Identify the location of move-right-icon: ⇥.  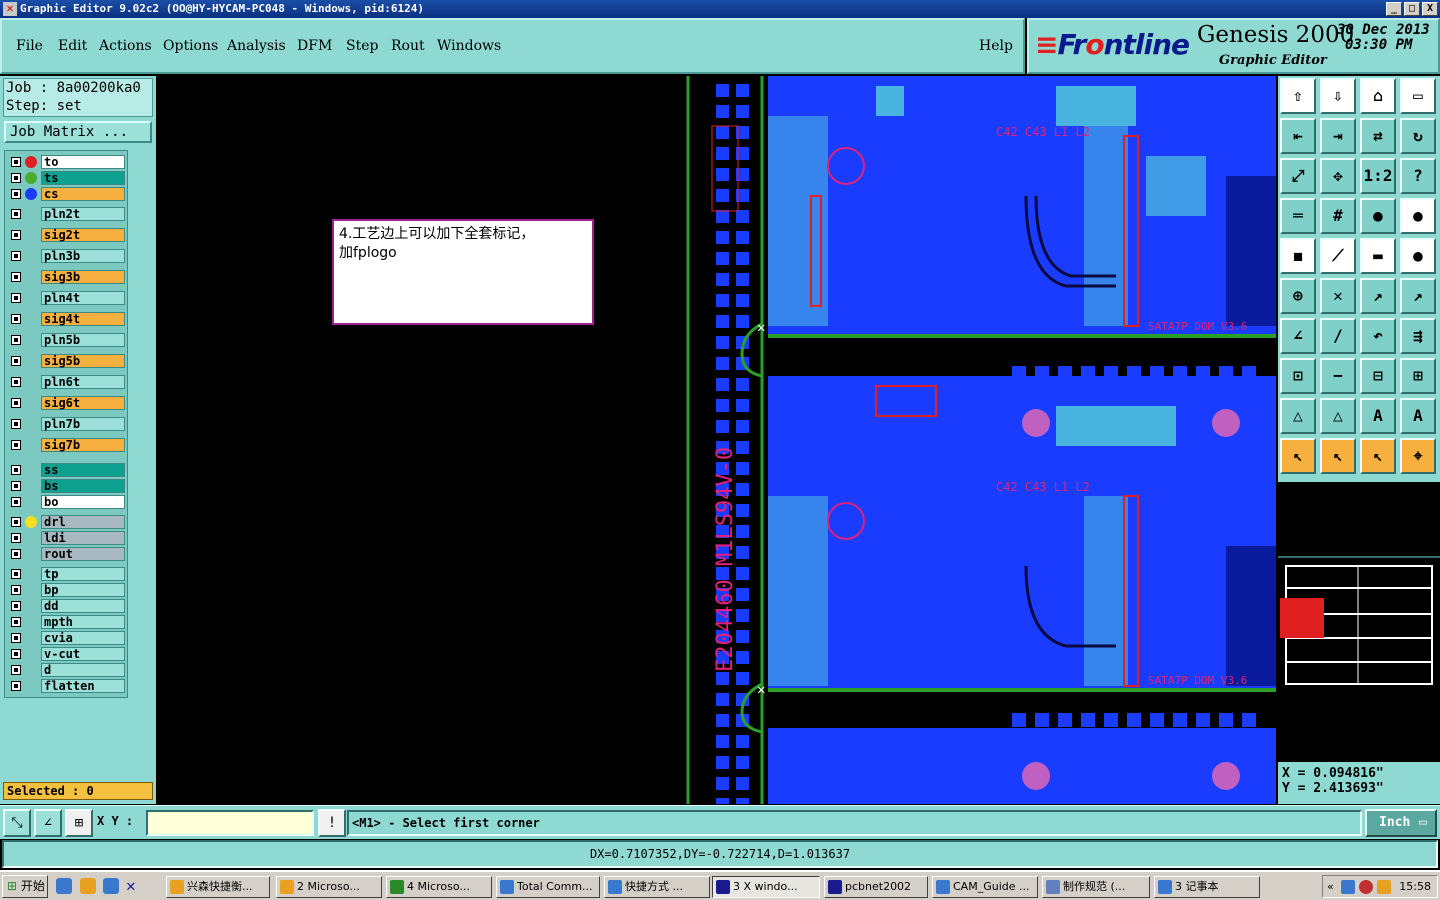
(1338, 136).